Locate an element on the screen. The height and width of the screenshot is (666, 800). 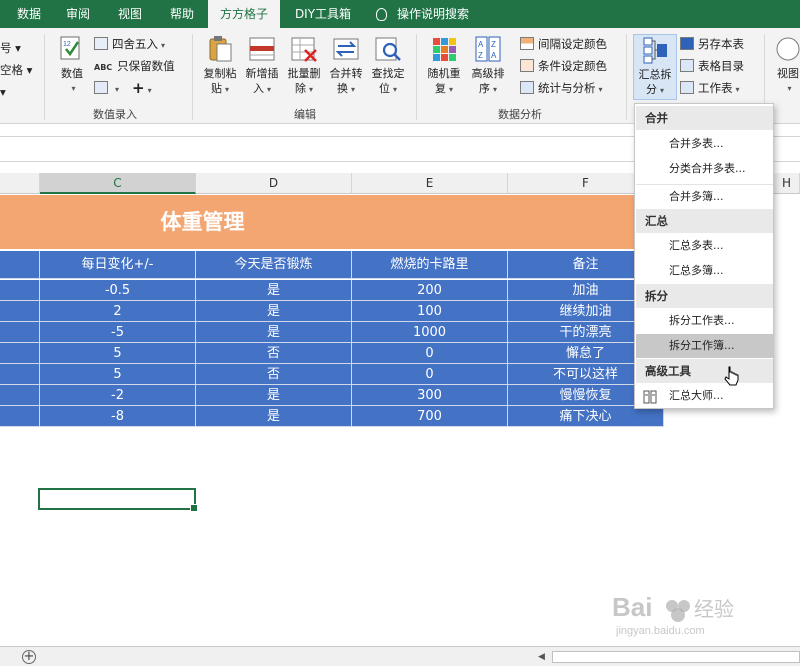
partial-left-middle: 空格 ▾ is located at coordinates (16, 70).